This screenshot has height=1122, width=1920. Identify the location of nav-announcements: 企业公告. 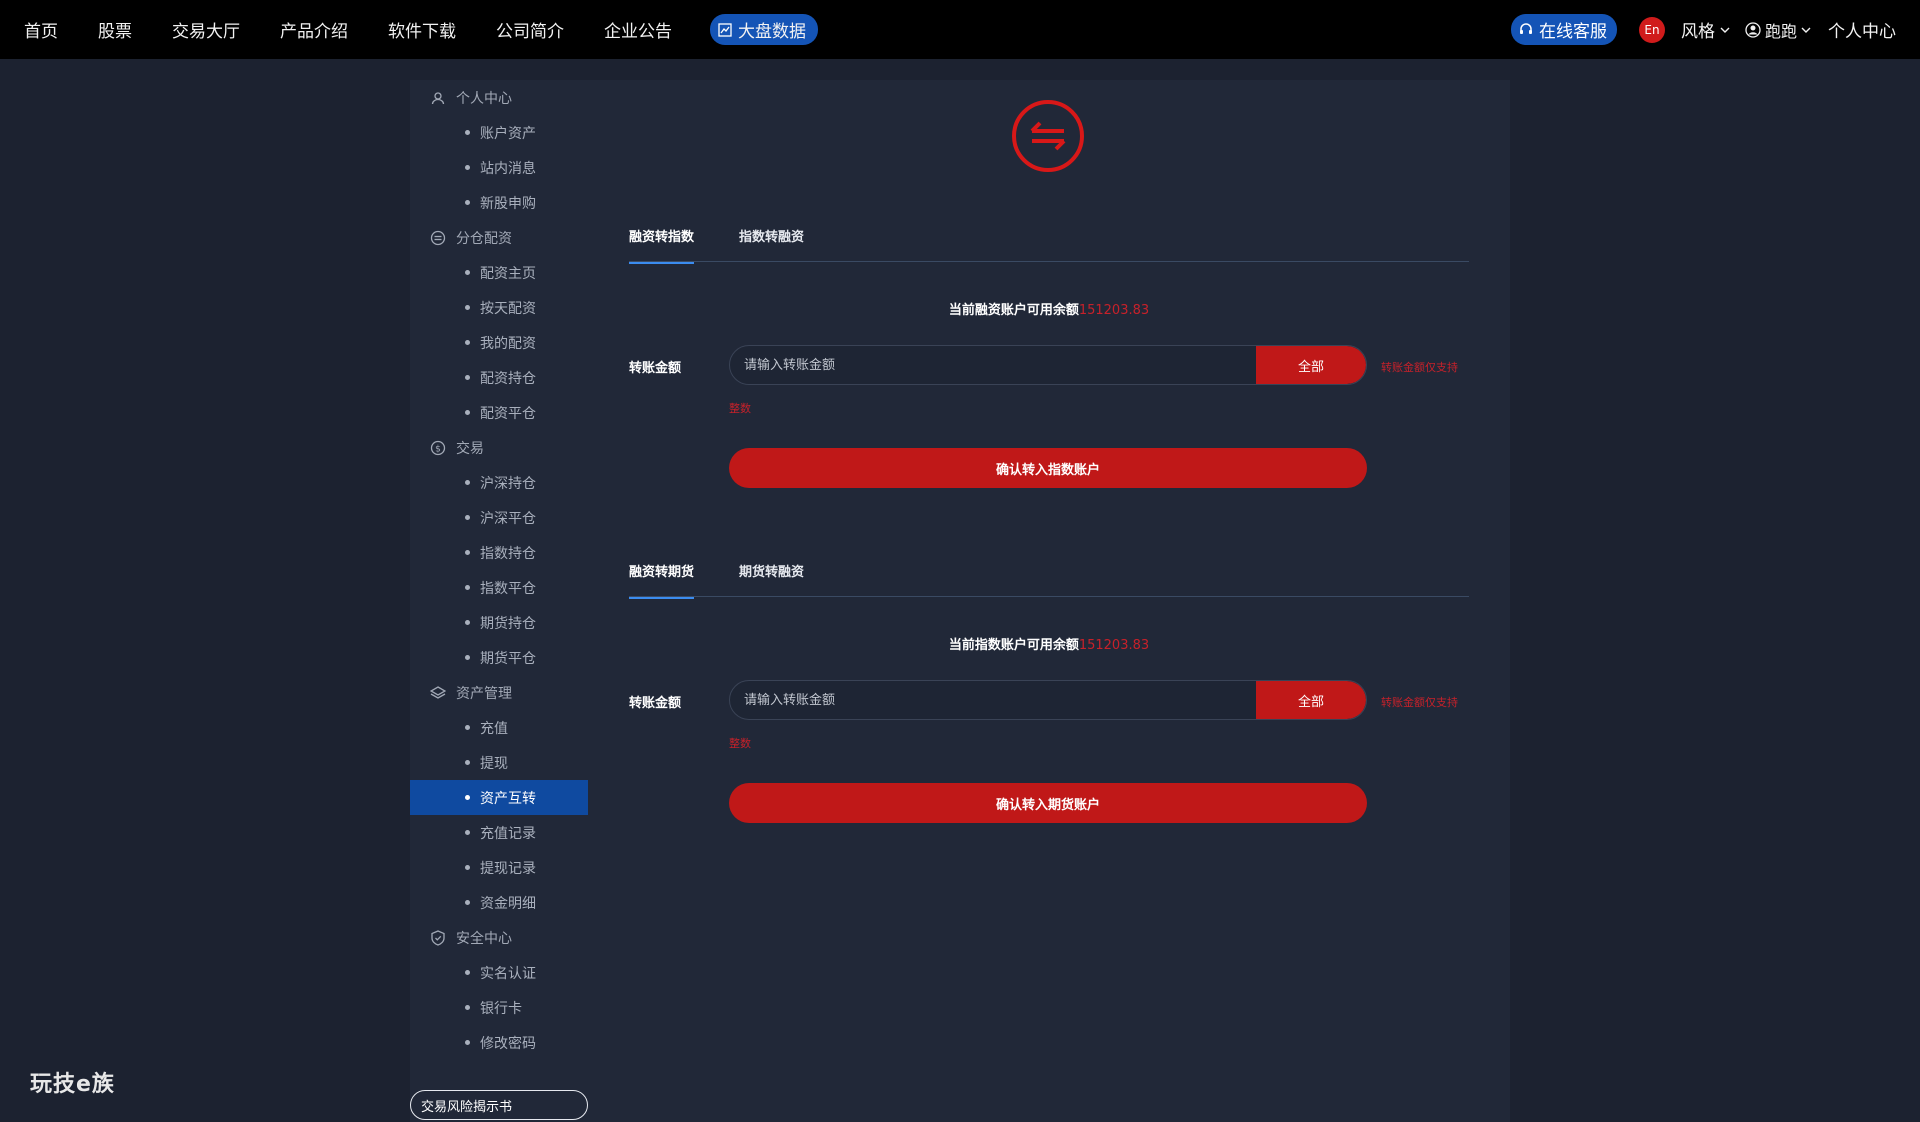
(638, 29).